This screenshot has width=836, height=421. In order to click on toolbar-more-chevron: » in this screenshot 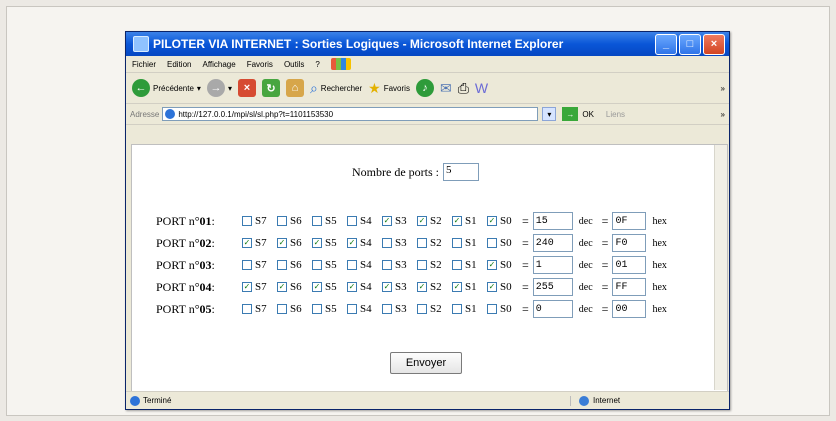, I will do `click(723, 88)`.